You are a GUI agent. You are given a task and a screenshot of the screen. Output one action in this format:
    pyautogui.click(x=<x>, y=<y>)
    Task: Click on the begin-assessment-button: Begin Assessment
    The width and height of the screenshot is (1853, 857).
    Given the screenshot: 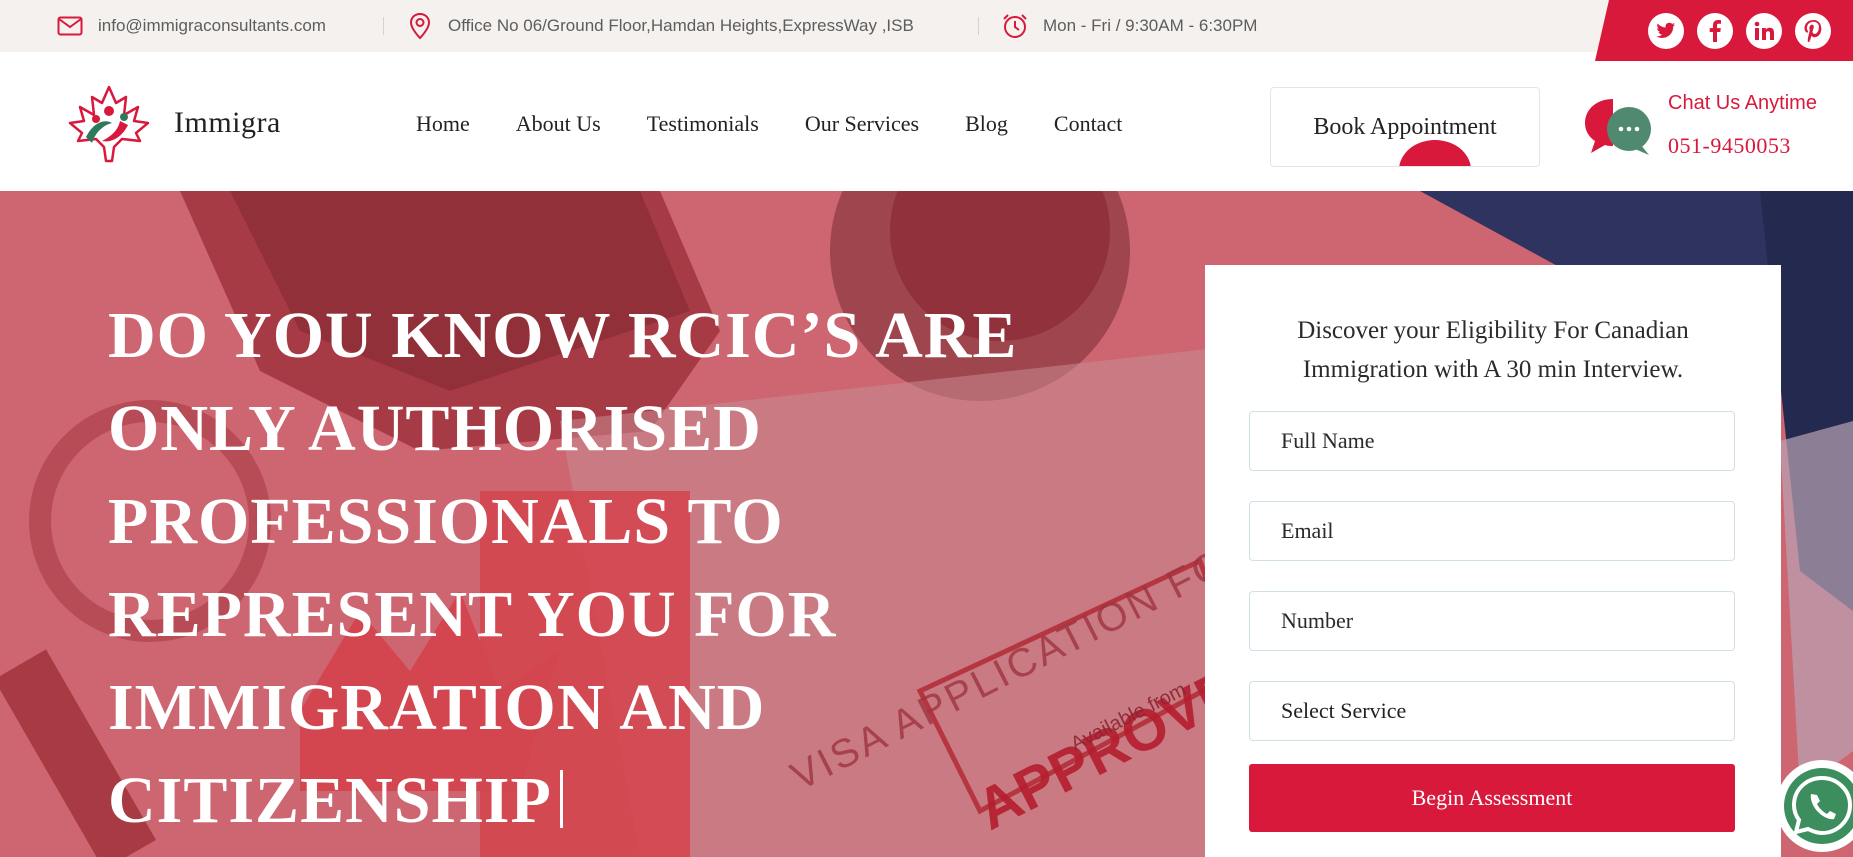 What is the action you would take?
    pyautogui.click(x=1492, y=798)
    